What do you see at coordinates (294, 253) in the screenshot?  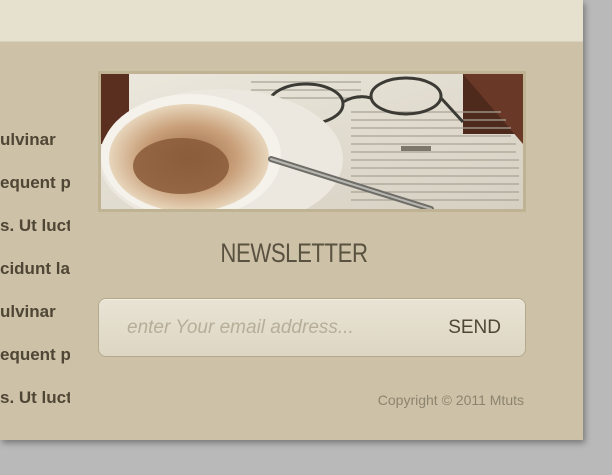 I see `newsletter-heading: NEWSLETTER` at bounding box center [294, 253].